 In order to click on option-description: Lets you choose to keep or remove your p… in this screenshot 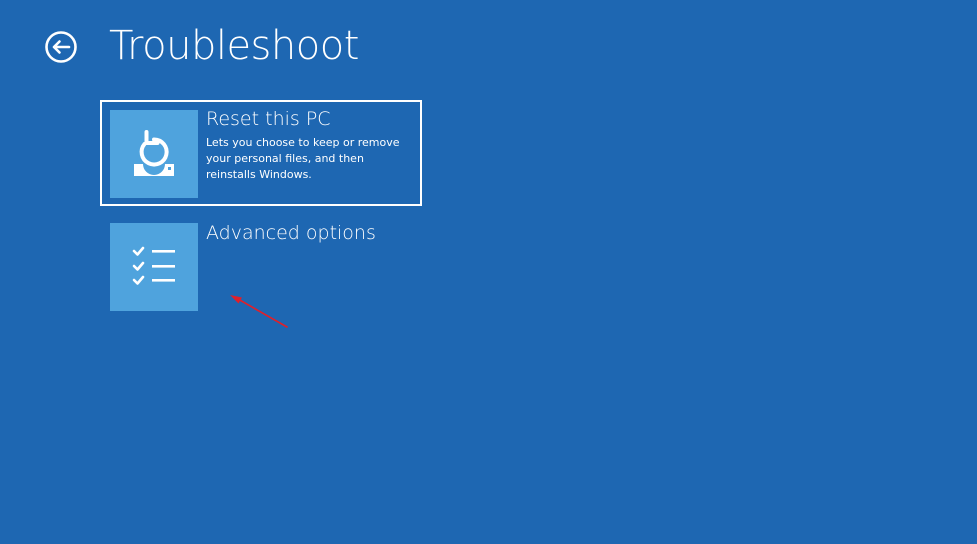, I will do `click(303, 158)`.